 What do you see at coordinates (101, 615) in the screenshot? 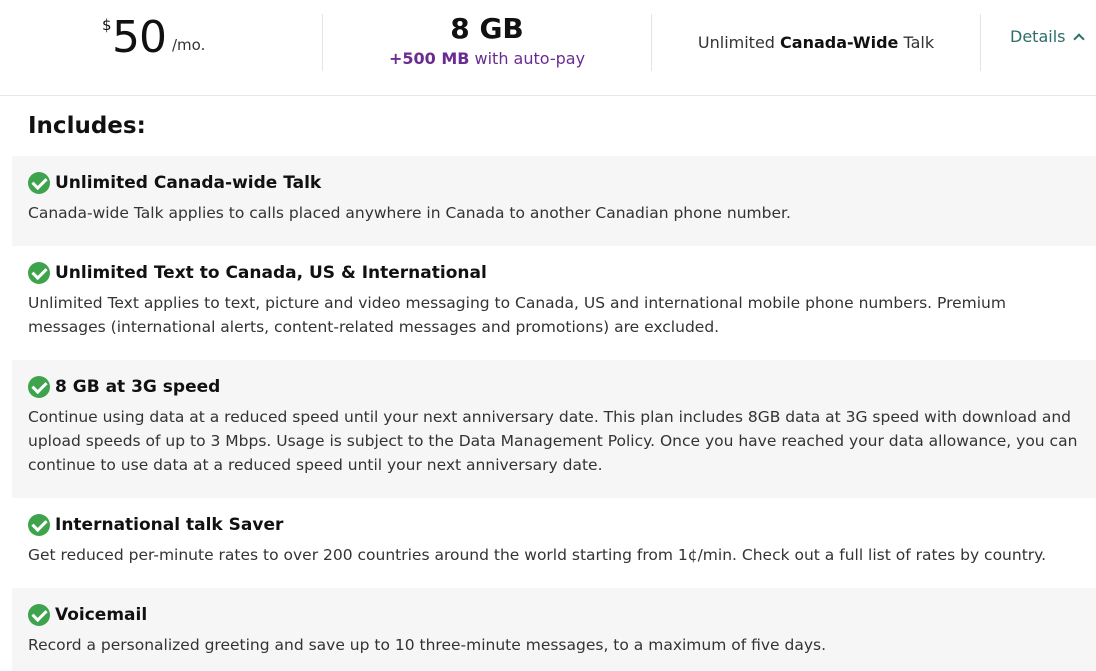
I see `feature-title: Voicemail` at bounding box center [101, 615].